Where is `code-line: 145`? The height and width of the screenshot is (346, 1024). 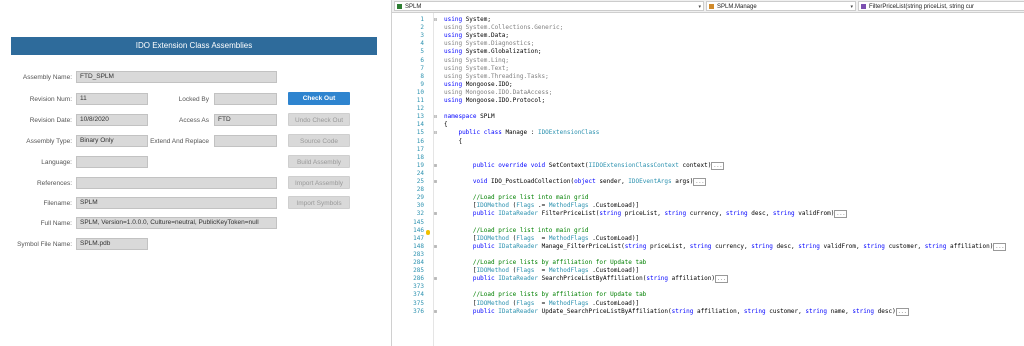 code-line: 145 is located at coordinates (708, 223).